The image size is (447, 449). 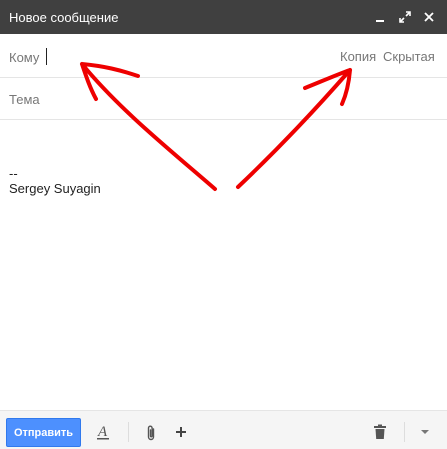 What do you see at coordinates (24, 99) in the screenshot?
I see `subject-placeholder: Тема` at bounding box center [24, 99].